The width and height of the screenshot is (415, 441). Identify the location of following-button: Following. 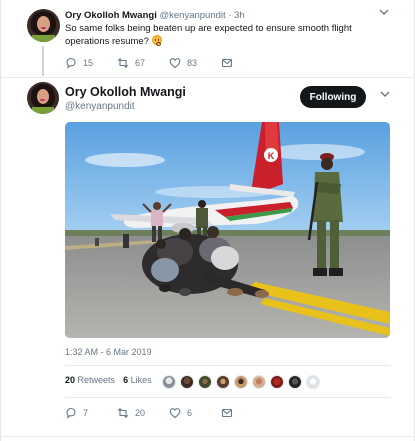
(333, 97).